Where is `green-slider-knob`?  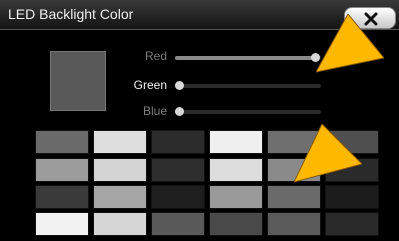 green-slider-knob is located at coordinates (180, 85).